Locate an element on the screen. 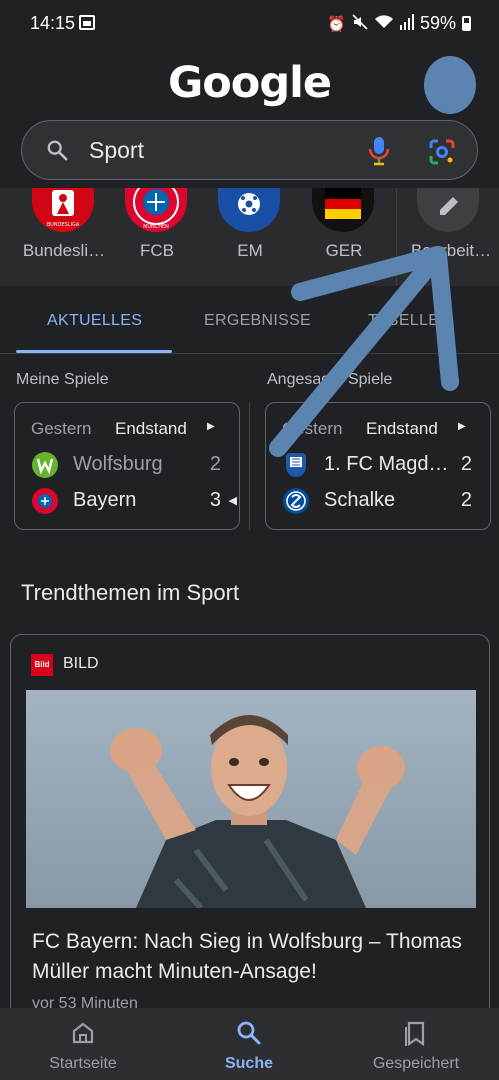 Image resolution: width=499 pixels, height=1080 pixels. tab-indicator is located at coordinates (94, 351).